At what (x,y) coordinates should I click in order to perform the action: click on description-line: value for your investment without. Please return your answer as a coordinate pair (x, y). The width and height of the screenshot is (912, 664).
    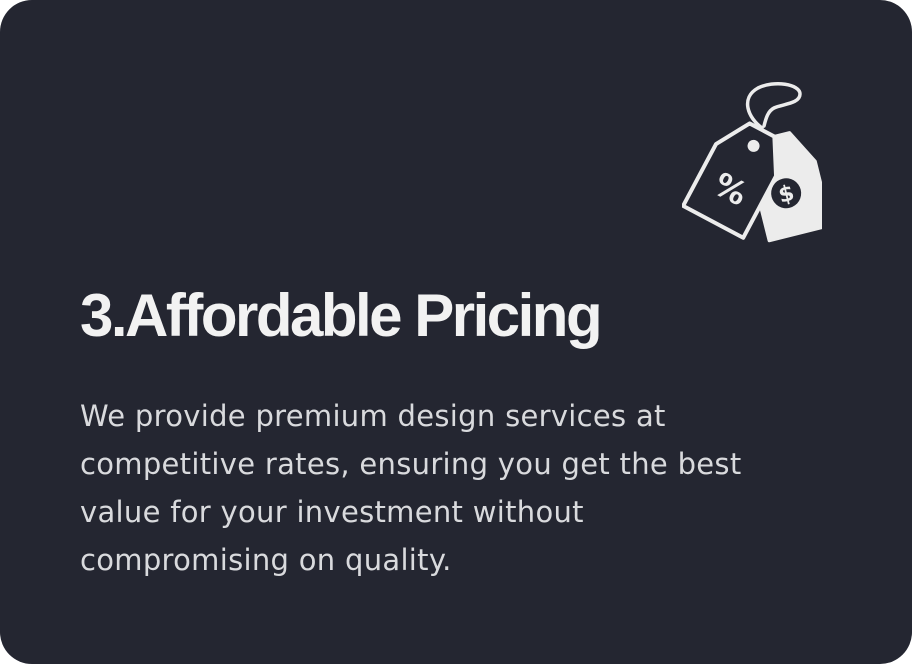
    Looking at the image, I should click on (332, 512).